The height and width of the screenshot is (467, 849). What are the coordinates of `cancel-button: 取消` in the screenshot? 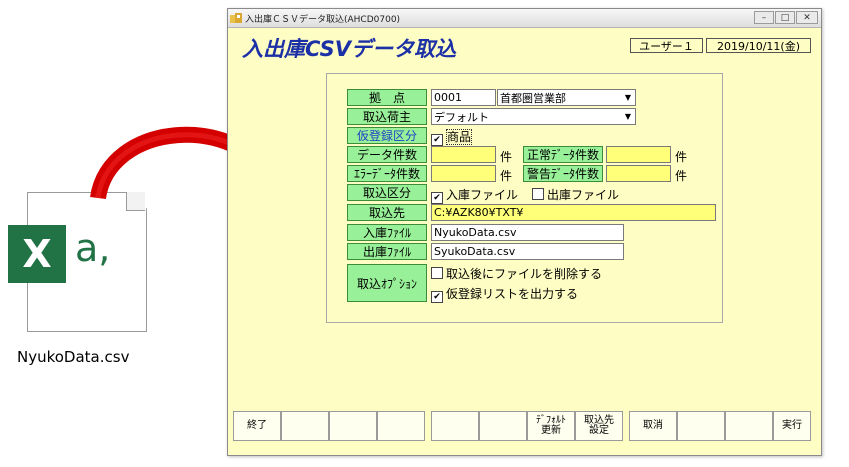 It's located at (653, 426).